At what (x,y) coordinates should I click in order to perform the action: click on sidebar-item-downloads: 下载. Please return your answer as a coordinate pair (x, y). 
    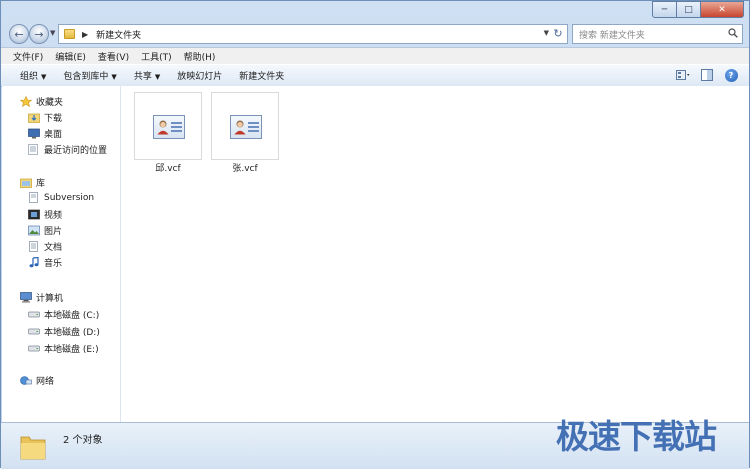
    Looking at the image, I should click on (45, 117).